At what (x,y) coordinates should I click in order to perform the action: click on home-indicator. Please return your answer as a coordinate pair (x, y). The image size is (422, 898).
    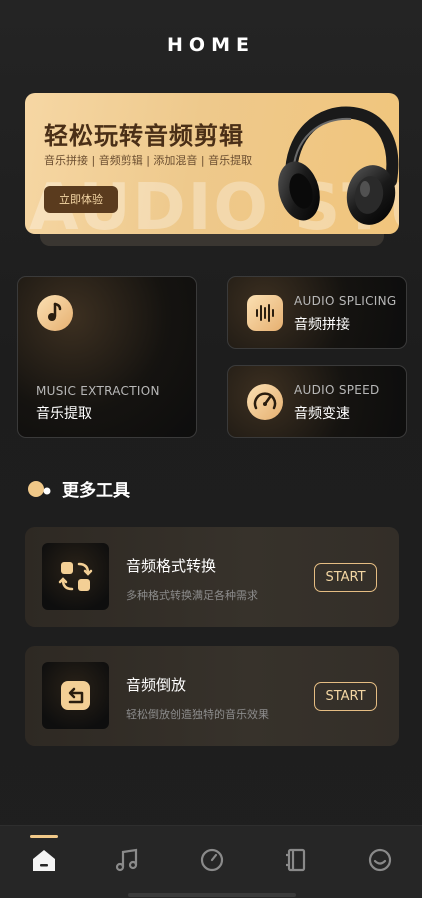
    Looking at the image, I should click on (212, 895).